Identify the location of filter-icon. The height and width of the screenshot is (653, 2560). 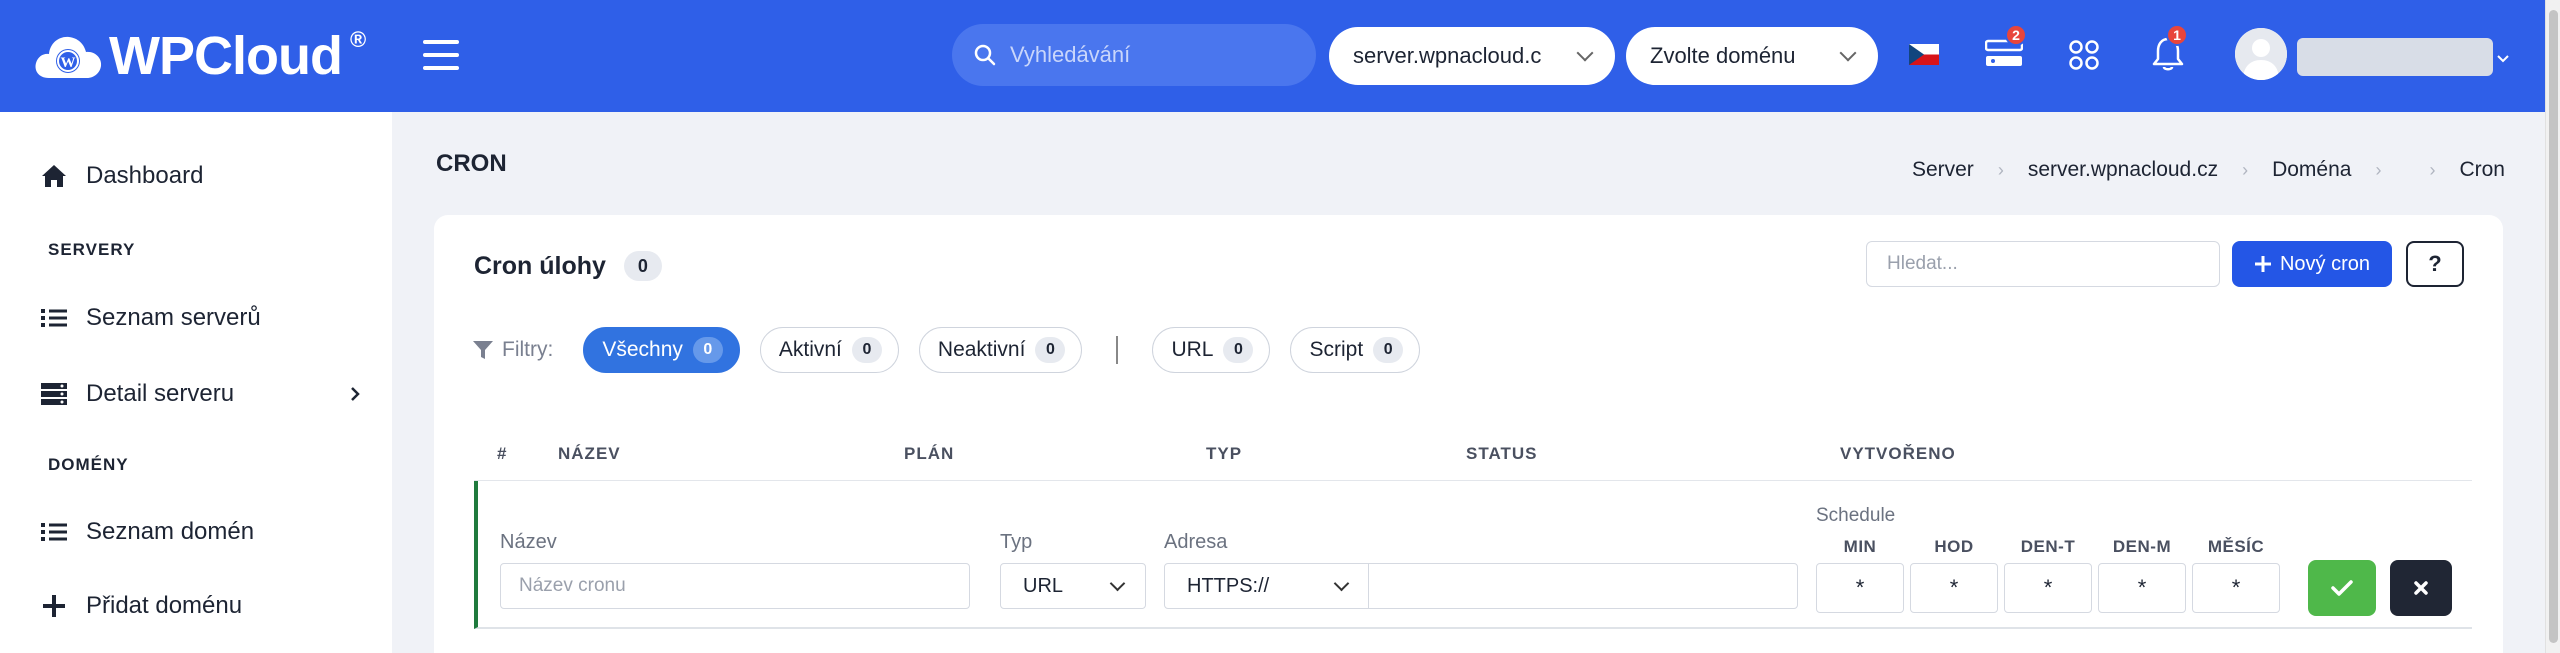
(483, 350).